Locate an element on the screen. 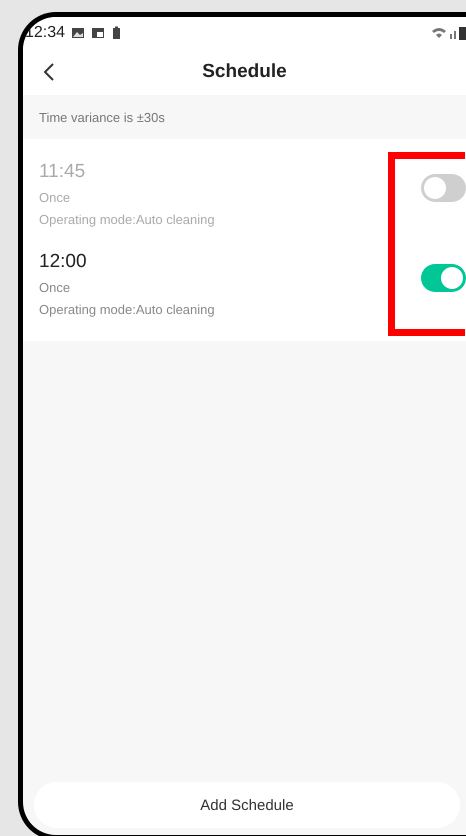 The width and height of the screenshot is (466, 836). image-icon is located at coordinates (78, 33).